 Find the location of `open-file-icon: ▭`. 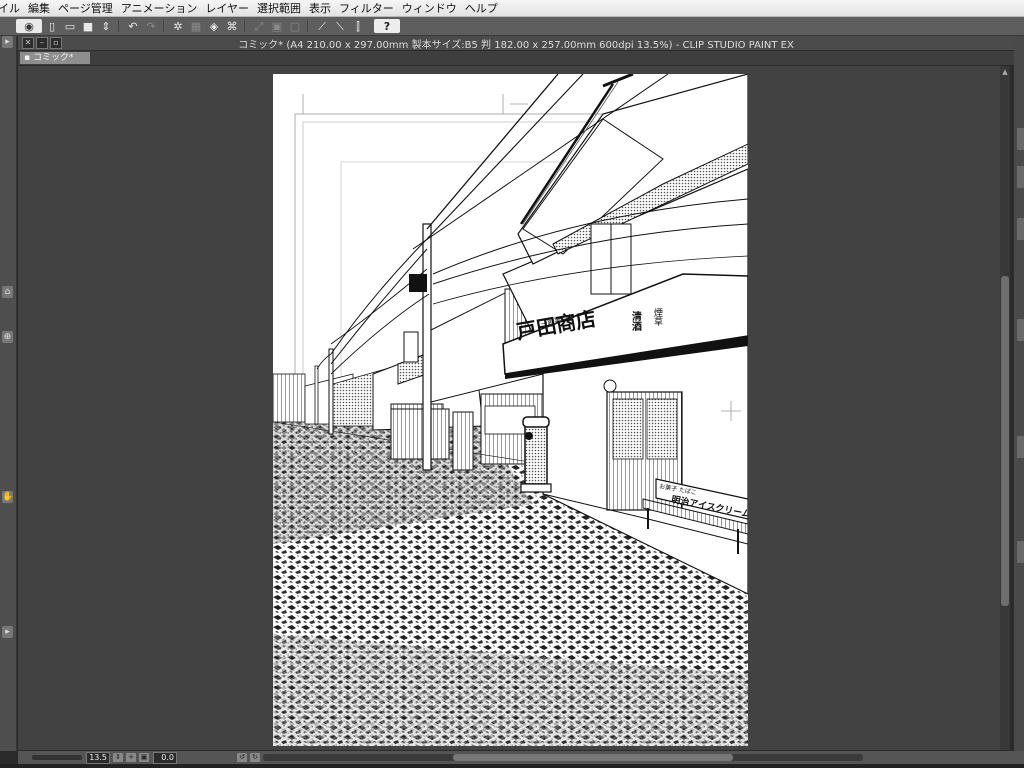

open-file-icon: ▭ is located at coordinates (70, 26).